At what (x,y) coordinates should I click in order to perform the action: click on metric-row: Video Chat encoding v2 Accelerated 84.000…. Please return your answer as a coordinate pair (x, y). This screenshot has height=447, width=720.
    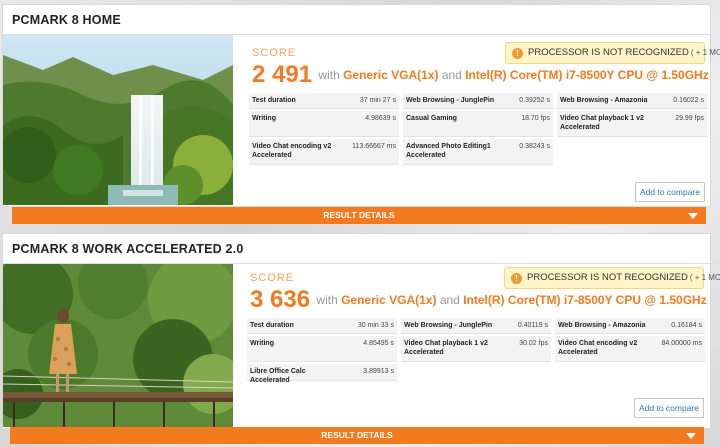
    Looking at the image, I should click on (630, 349).